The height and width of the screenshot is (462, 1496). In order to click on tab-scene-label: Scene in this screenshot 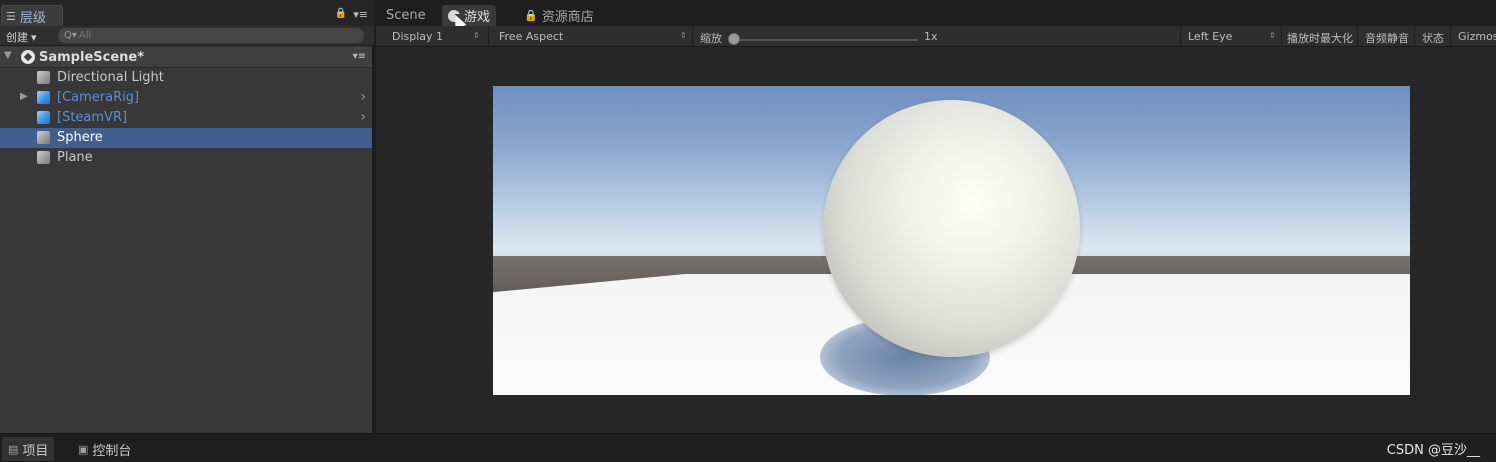, I will do `click(406, 15)`.